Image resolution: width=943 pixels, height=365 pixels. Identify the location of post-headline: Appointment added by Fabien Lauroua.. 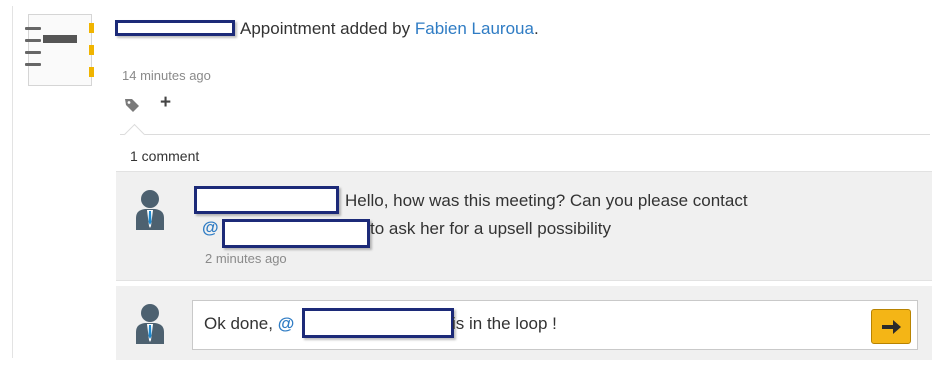
(389, 29).